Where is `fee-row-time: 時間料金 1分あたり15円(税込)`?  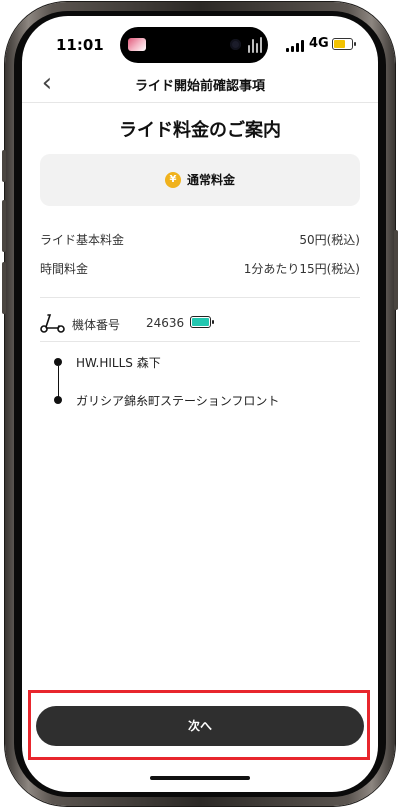 fee-row-time: 時間料金 1分あたり15円(税込) is located at coordinates (200, 269).